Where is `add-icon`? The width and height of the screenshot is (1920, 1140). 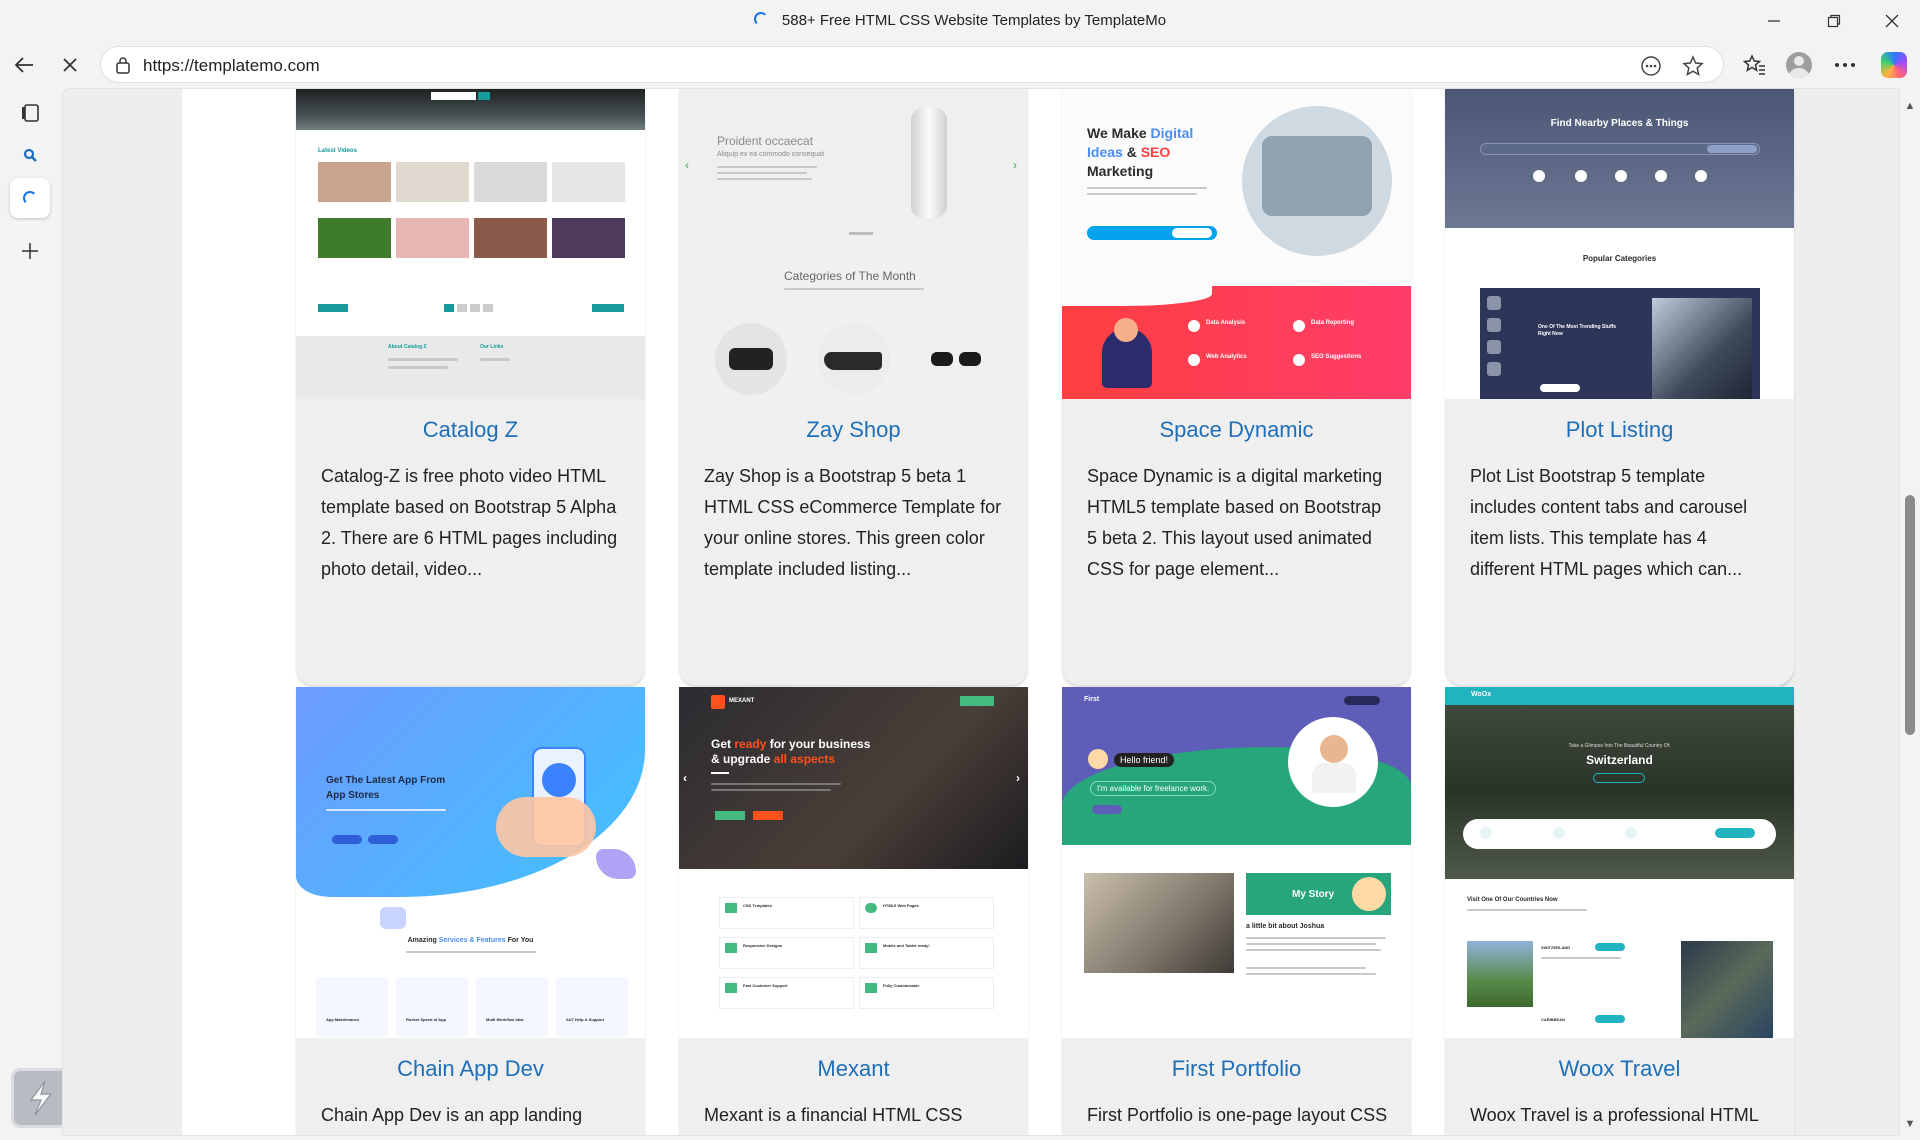 add-icon is located at coordinates (30, 251).